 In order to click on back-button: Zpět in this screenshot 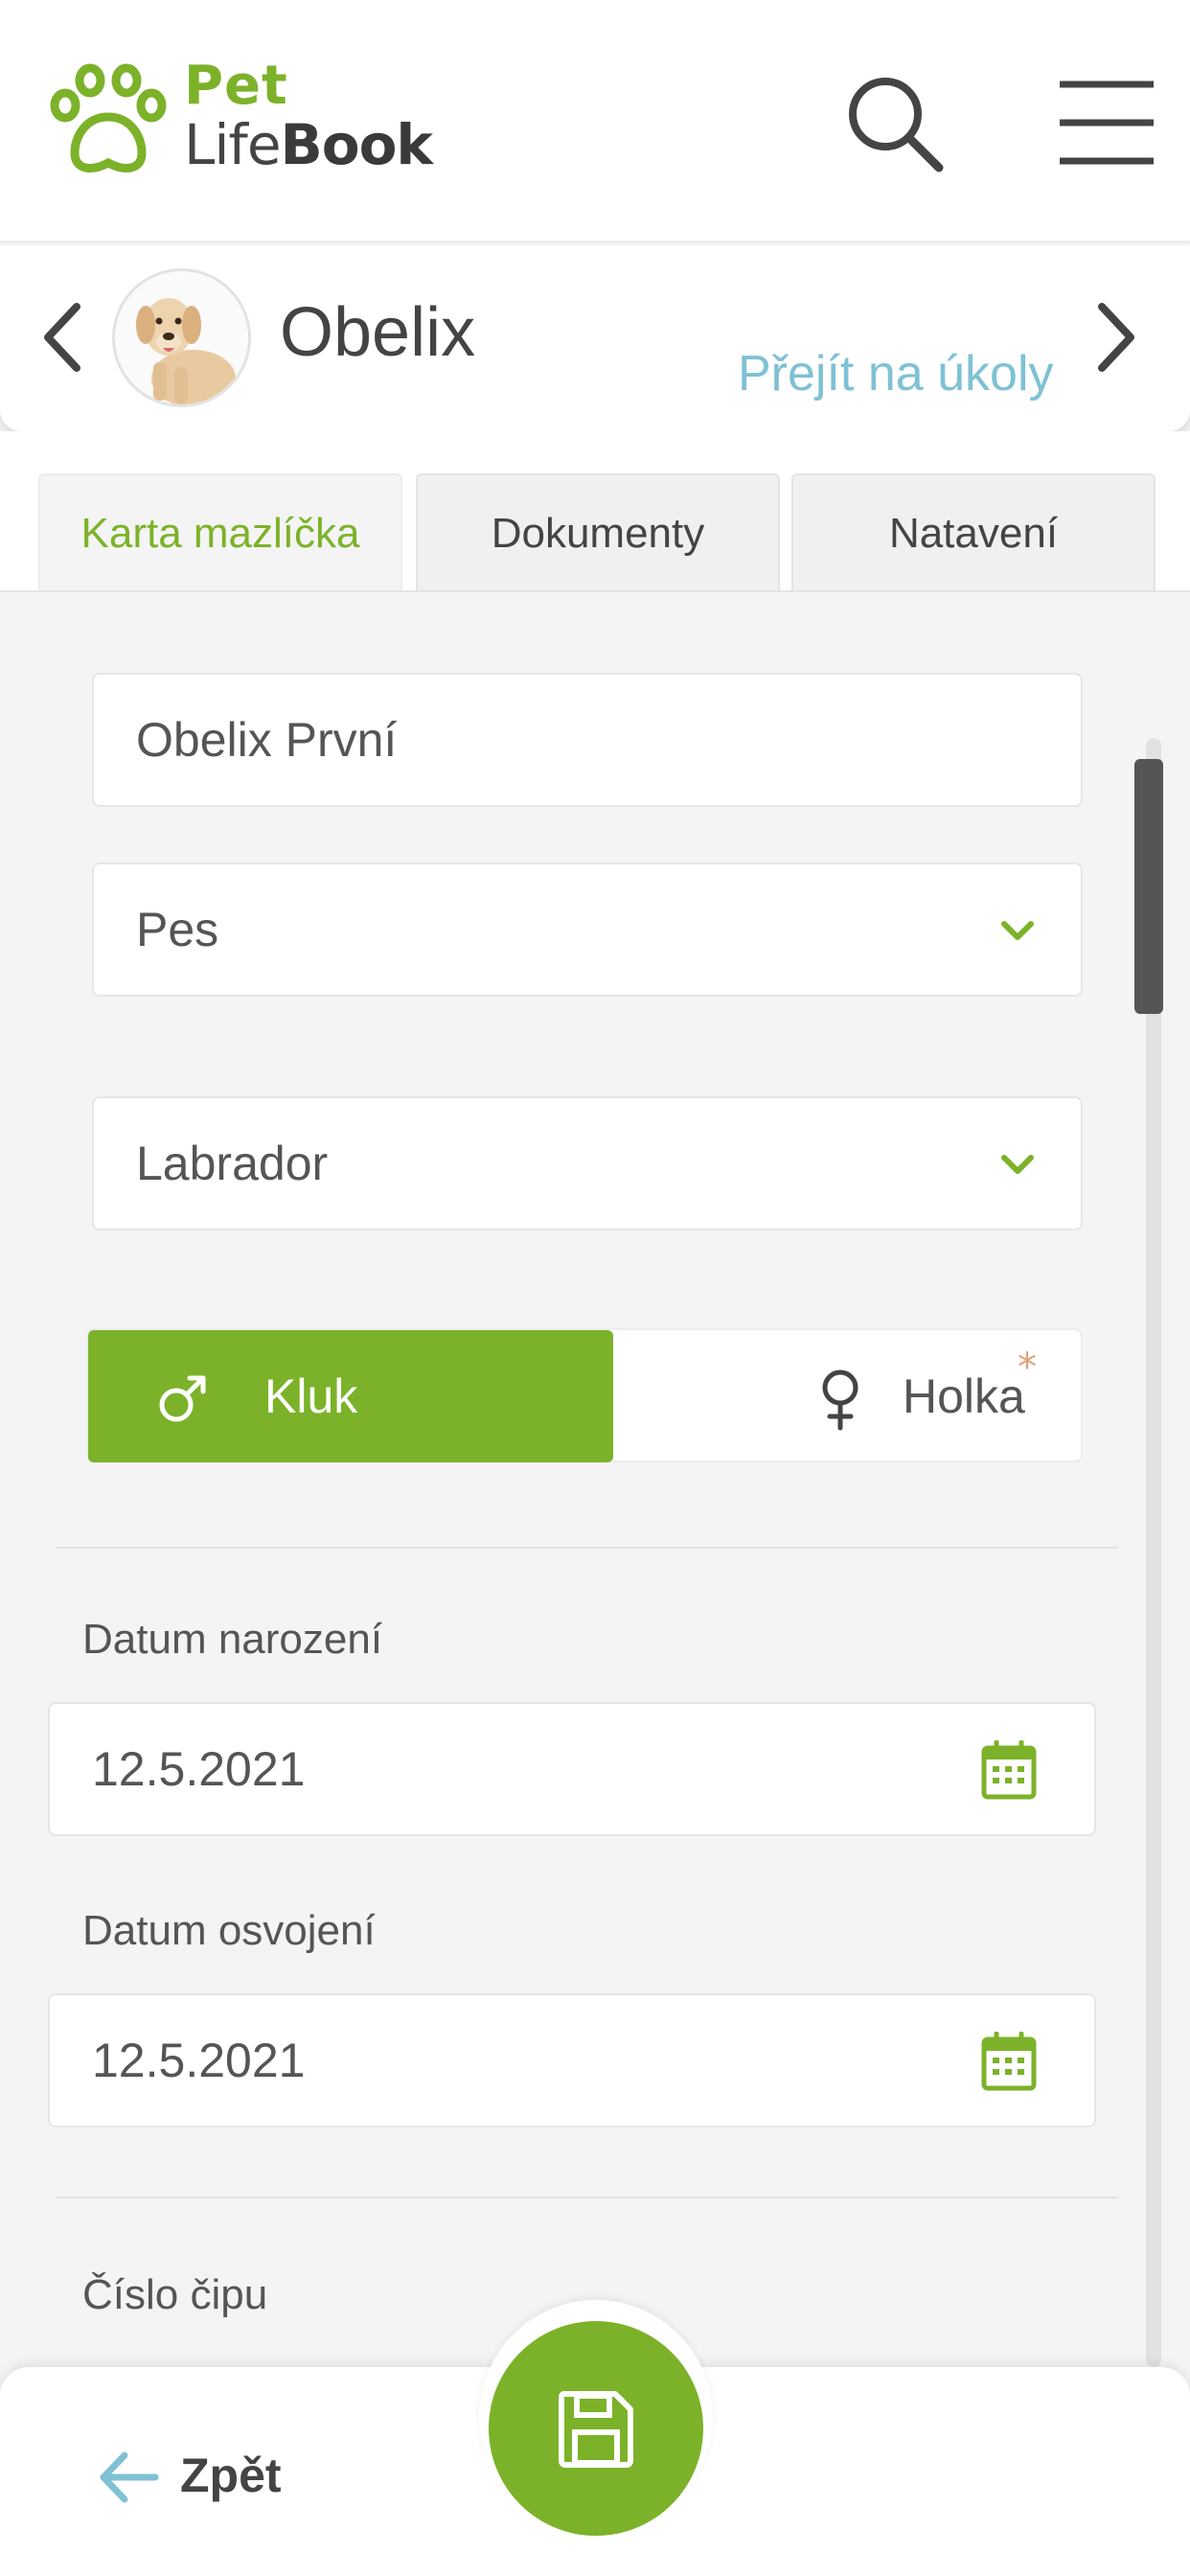, I will do `click(202, 2477)`.